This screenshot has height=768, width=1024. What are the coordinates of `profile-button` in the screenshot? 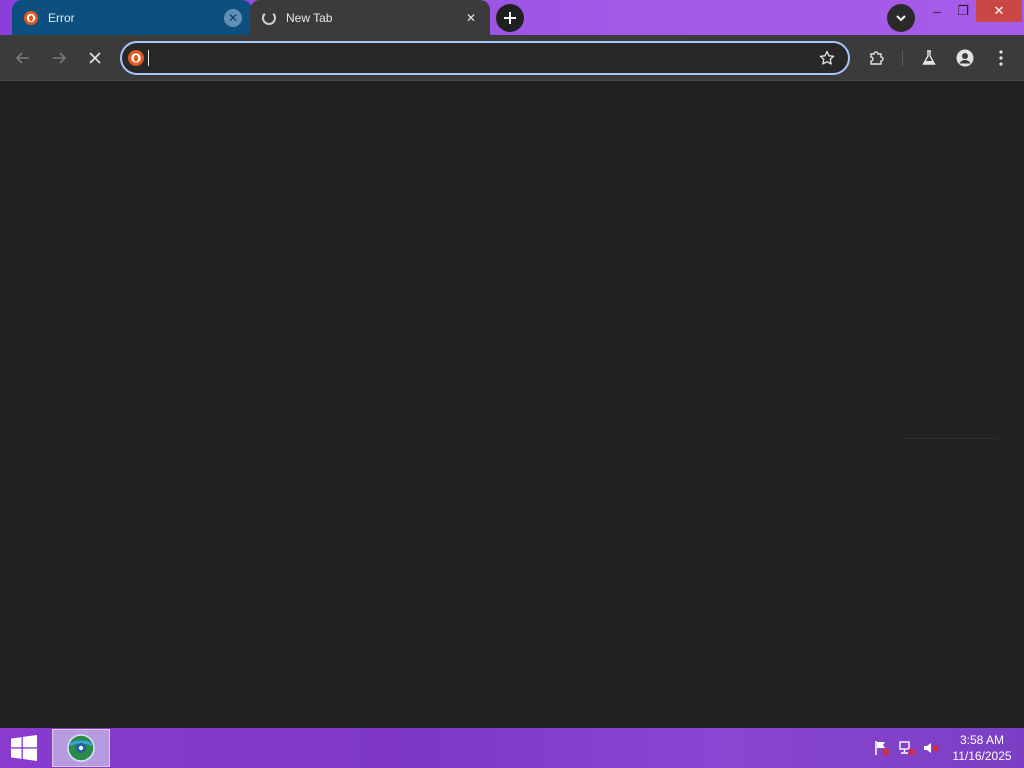 It's located at (965, 58).